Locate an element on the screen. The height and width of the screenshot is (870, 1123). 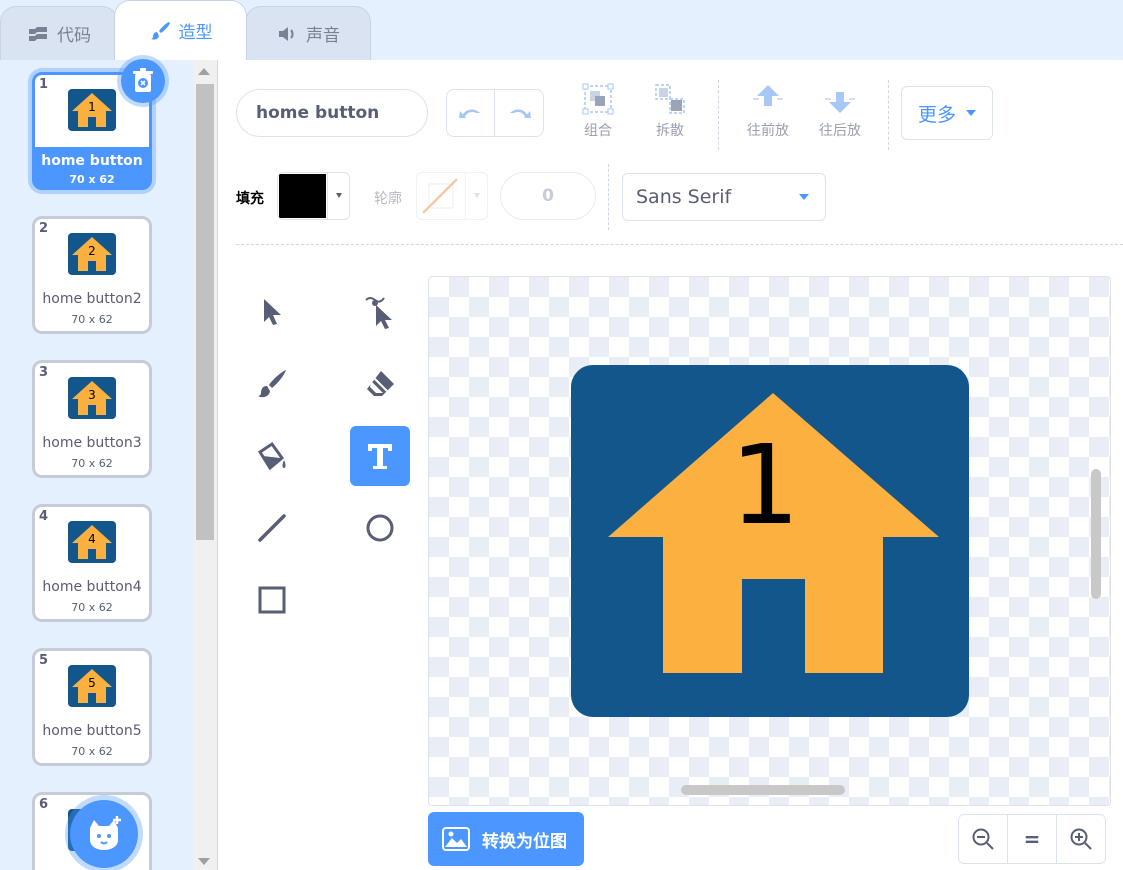
fill-color-picker is located at coordinates (313, 196).